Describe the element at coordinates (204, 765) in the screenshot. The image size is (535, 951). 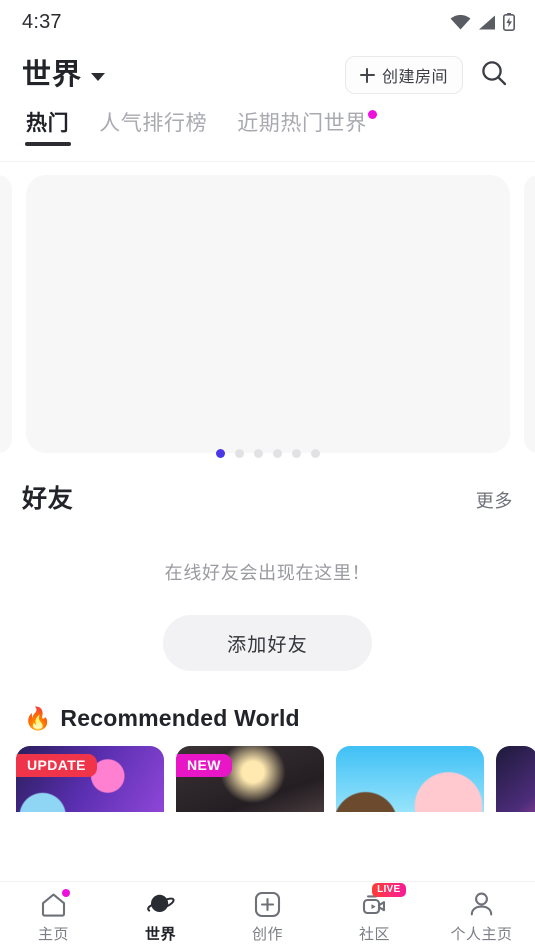
I see `card-badge-new: NEW` at that location.